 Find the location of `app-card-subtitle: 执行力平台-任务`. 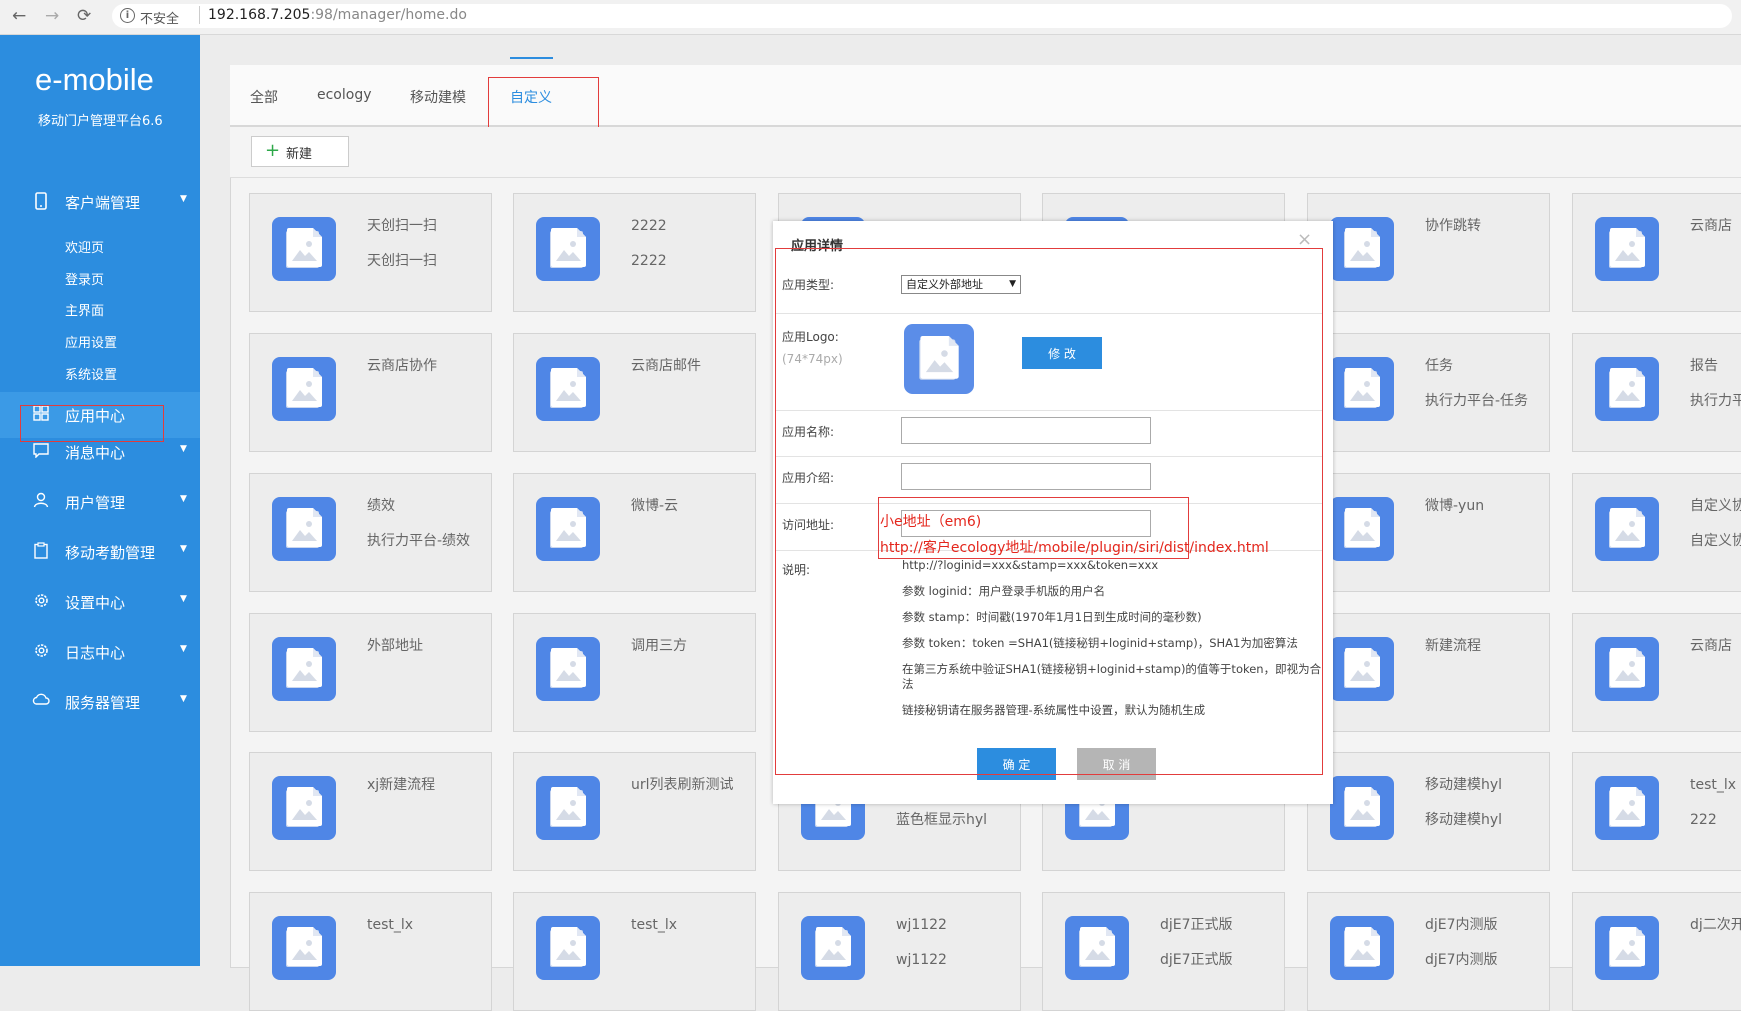

app-card-subtitle: 执行力平台-任务 is located at coordinates (1477, 401).